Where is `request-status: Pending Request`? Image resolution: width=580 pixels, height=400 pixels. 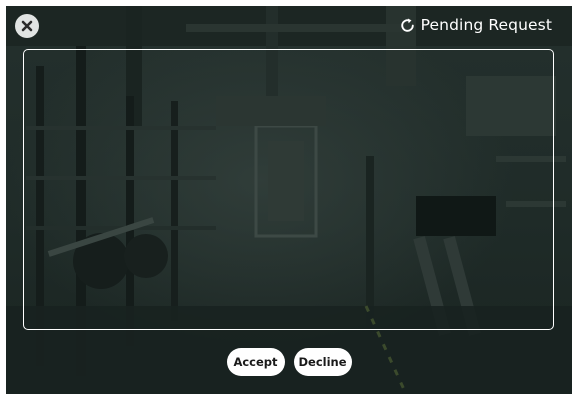 request-status: Pending Request is located at coordinates (475, 25).